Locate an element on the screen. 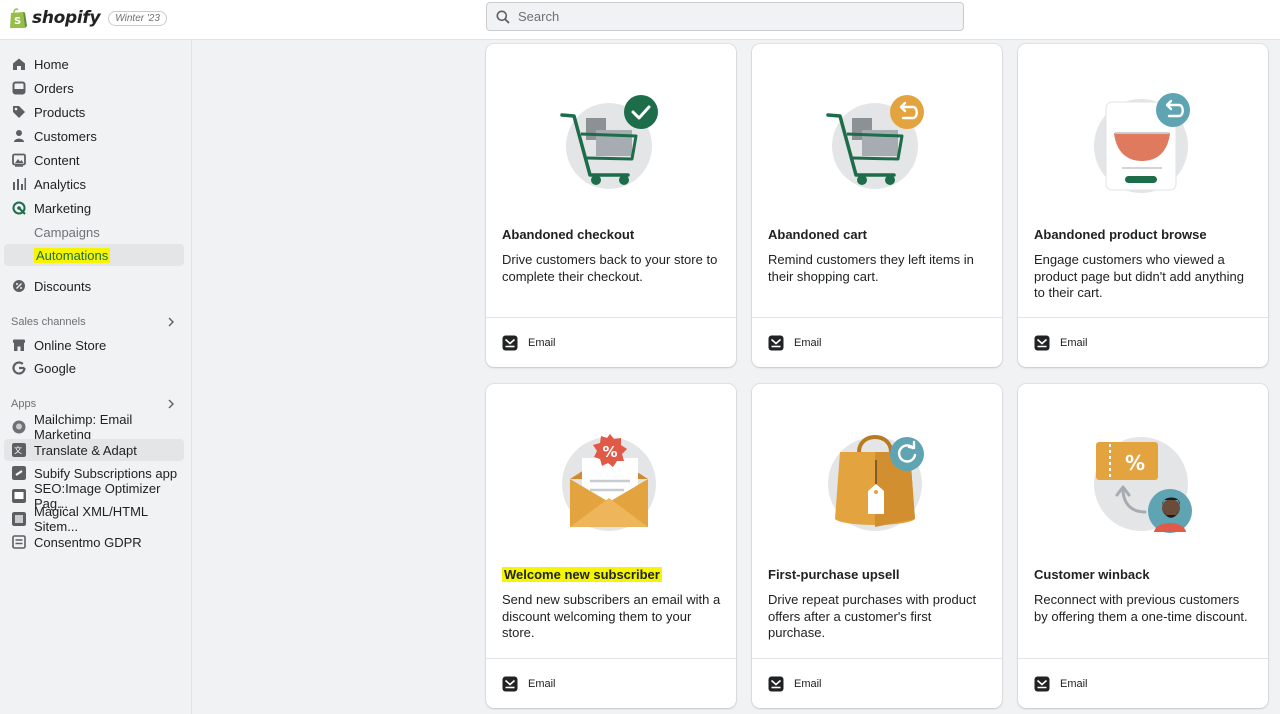 The width and height of the screenshot is (1280, 714). sidebar-item-analytics: Analytics is located at coordinates (94, 184).